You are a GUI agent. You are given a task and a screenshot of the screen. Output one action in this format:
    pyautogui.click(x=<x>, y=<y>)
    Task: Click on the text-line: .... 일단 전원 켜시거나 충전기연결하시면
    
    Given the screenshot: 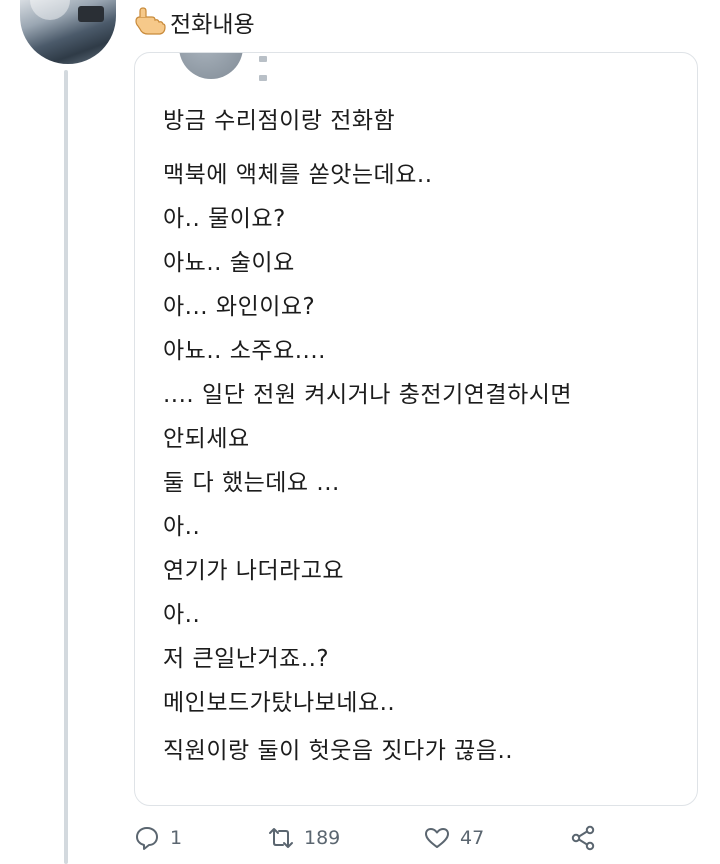 What is the action you would take?
    pyautogui.click(x=368, y=395)
    